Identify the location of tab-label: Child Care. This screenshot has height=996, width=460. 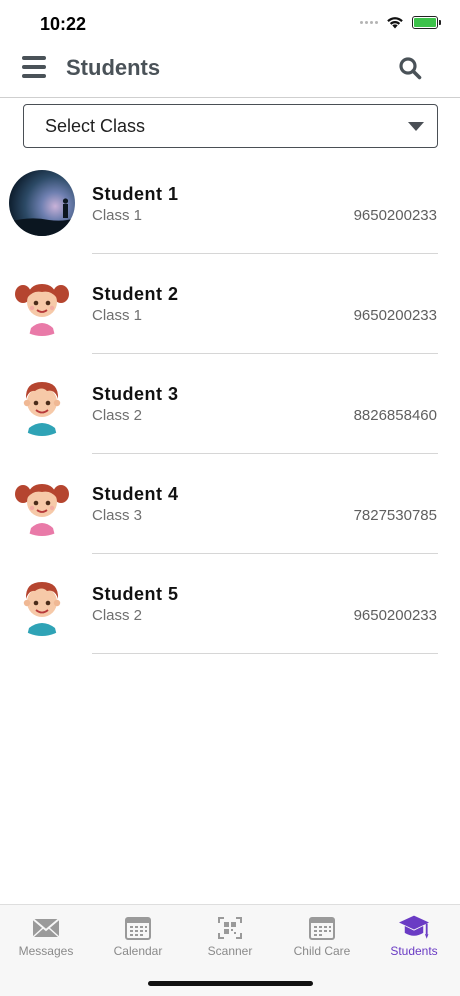
(322, 951).